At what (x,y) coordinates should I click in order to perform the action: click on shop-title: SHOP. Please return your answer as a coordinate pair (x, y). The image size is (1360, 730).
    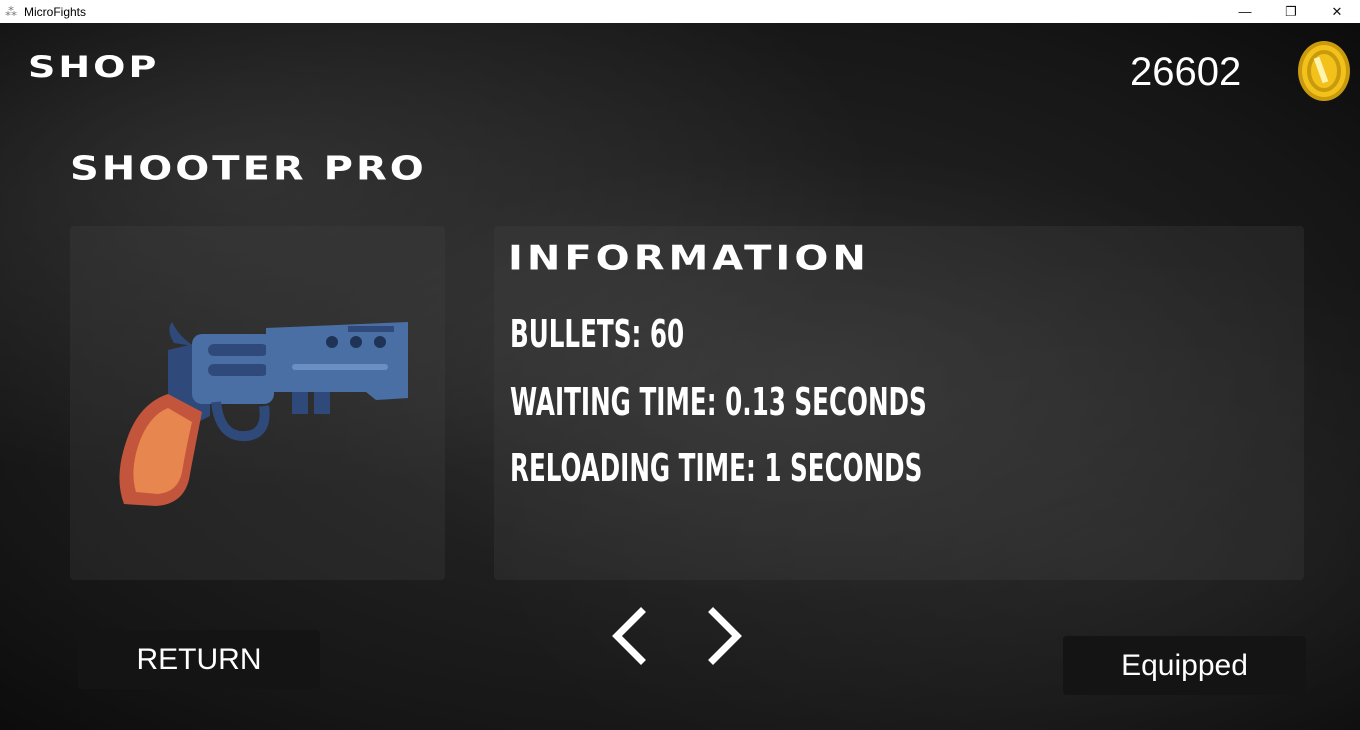
    Looking at the image, I should click on (94, 67).